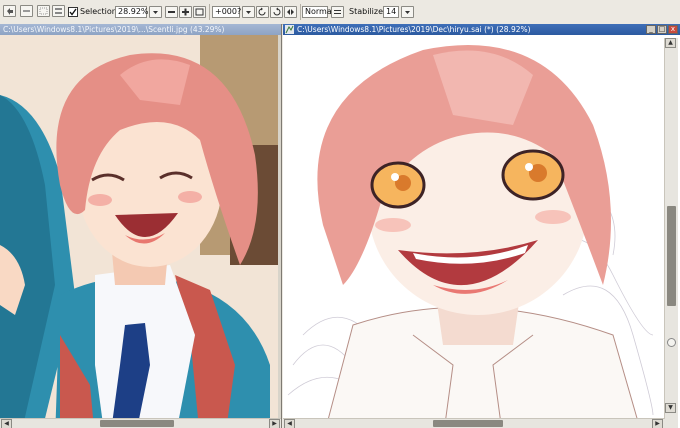  I want to click on reset-icon, so click(199, 12).